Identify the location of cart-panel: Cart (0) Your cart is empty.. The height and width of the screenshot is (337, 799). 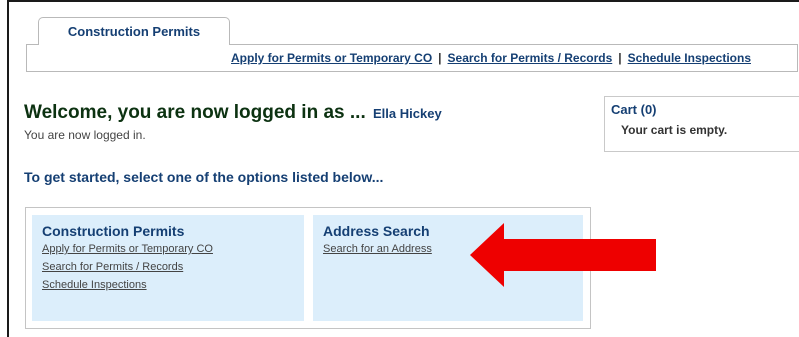
(701, 124).